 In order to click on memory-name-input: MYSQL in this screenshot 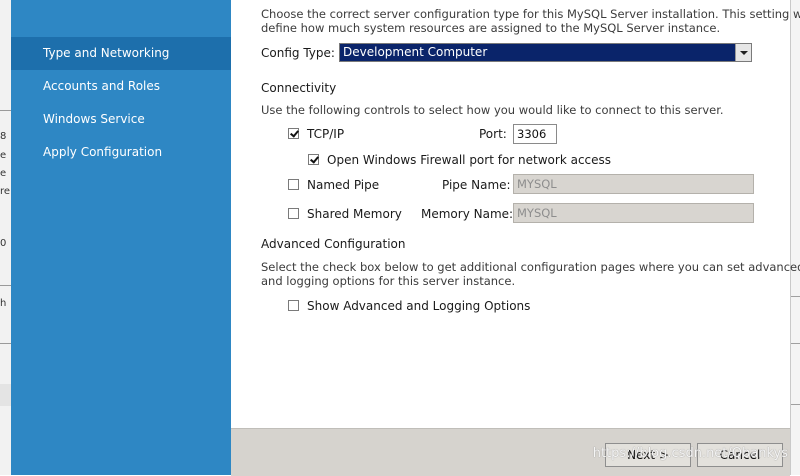, I will do `click(633, 213)`.